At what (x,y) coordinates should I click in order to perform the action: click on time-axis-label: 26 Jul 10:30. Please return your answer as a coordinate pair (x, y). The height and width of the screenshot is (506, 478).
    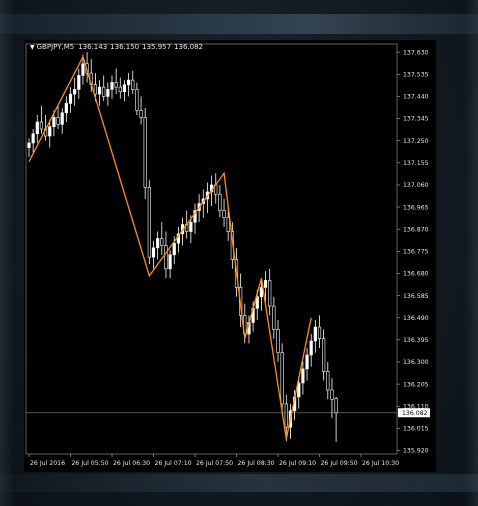
    Looking at the image, I should click on (380, 463).